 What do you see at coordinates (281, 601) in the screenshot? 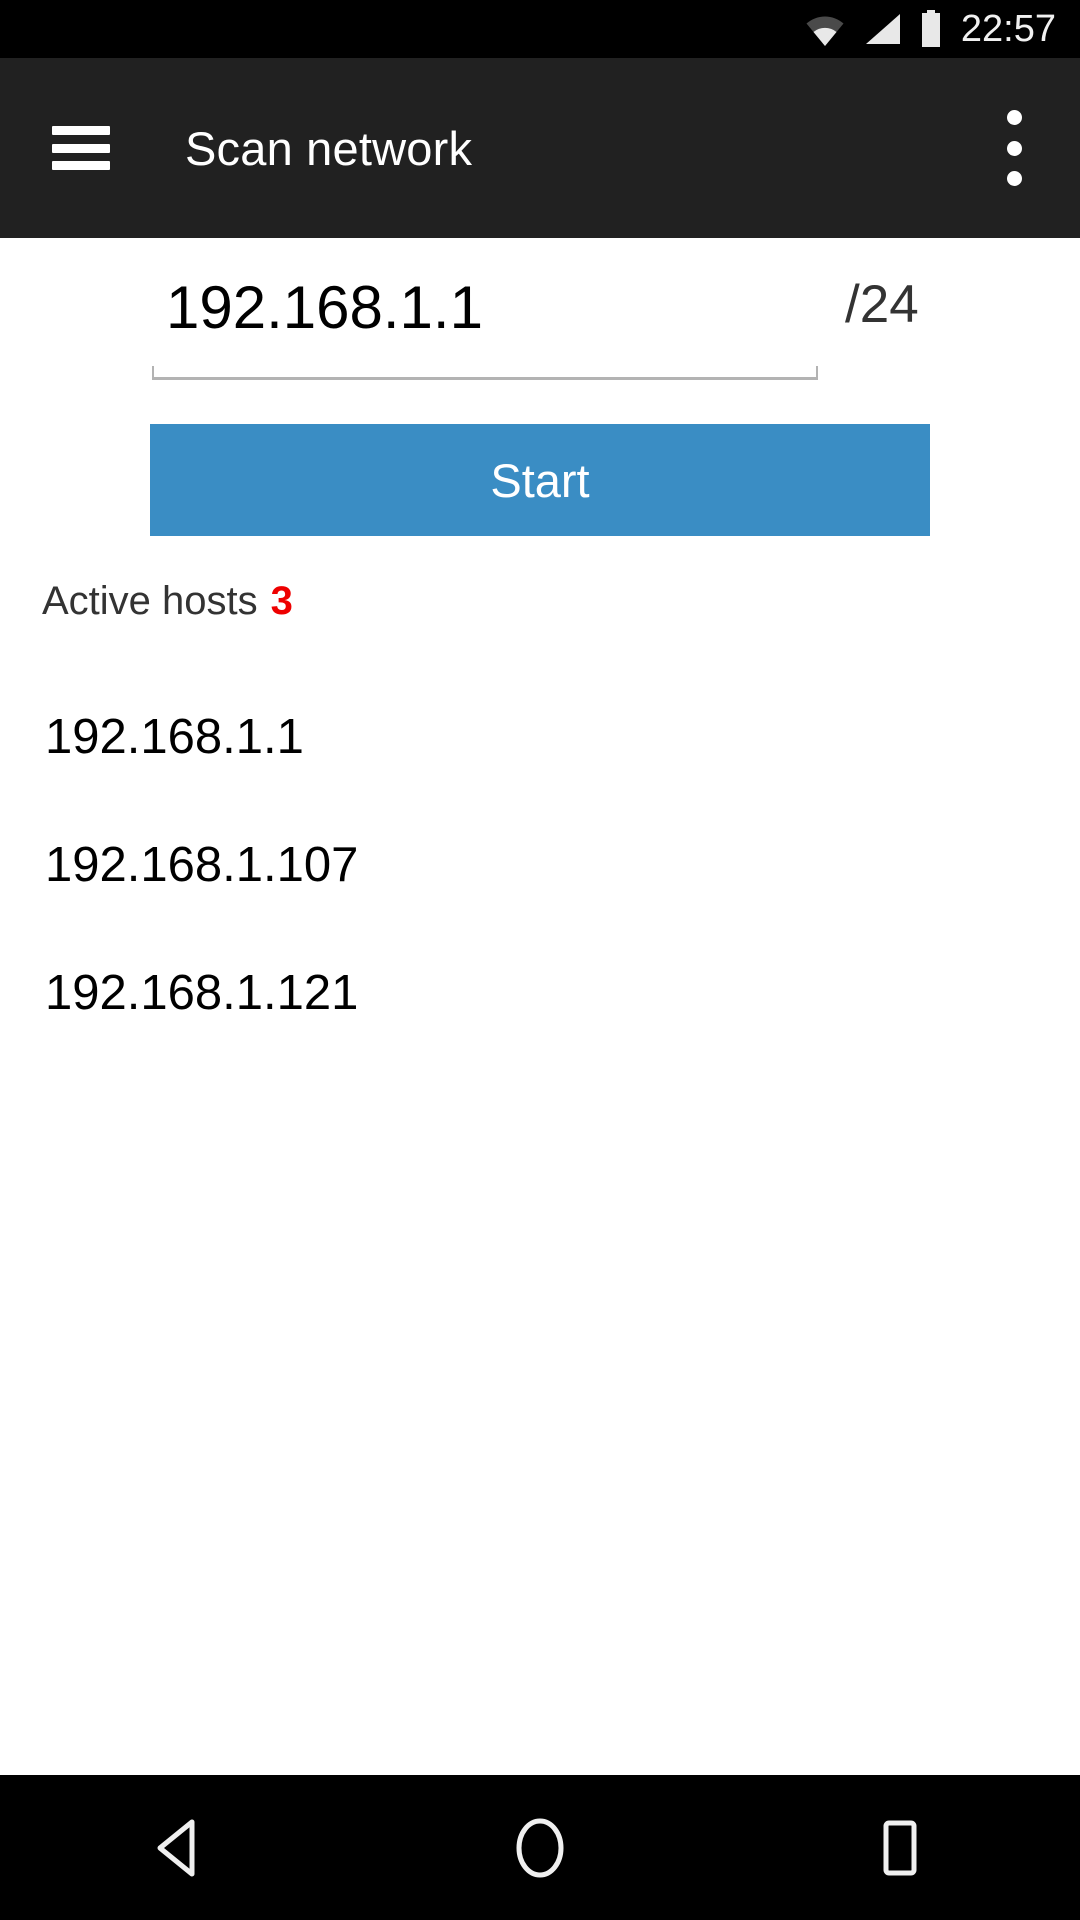
I see `active-hosts-count: 3` at bounding box center [281, 601].